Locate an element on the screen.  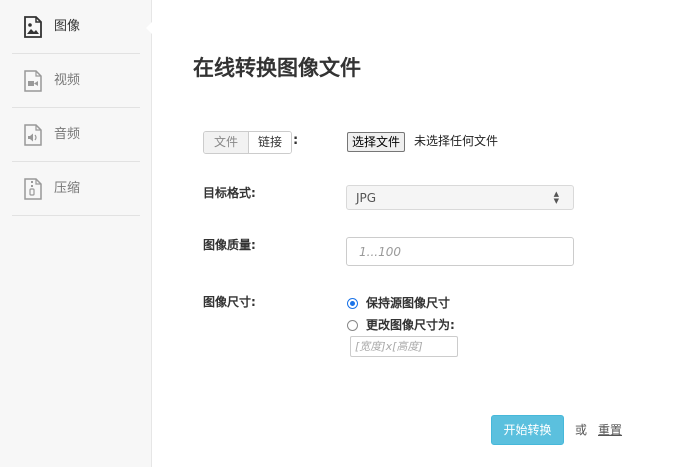
size-label: 图像尺寸: is located at coordinates (229, 302).